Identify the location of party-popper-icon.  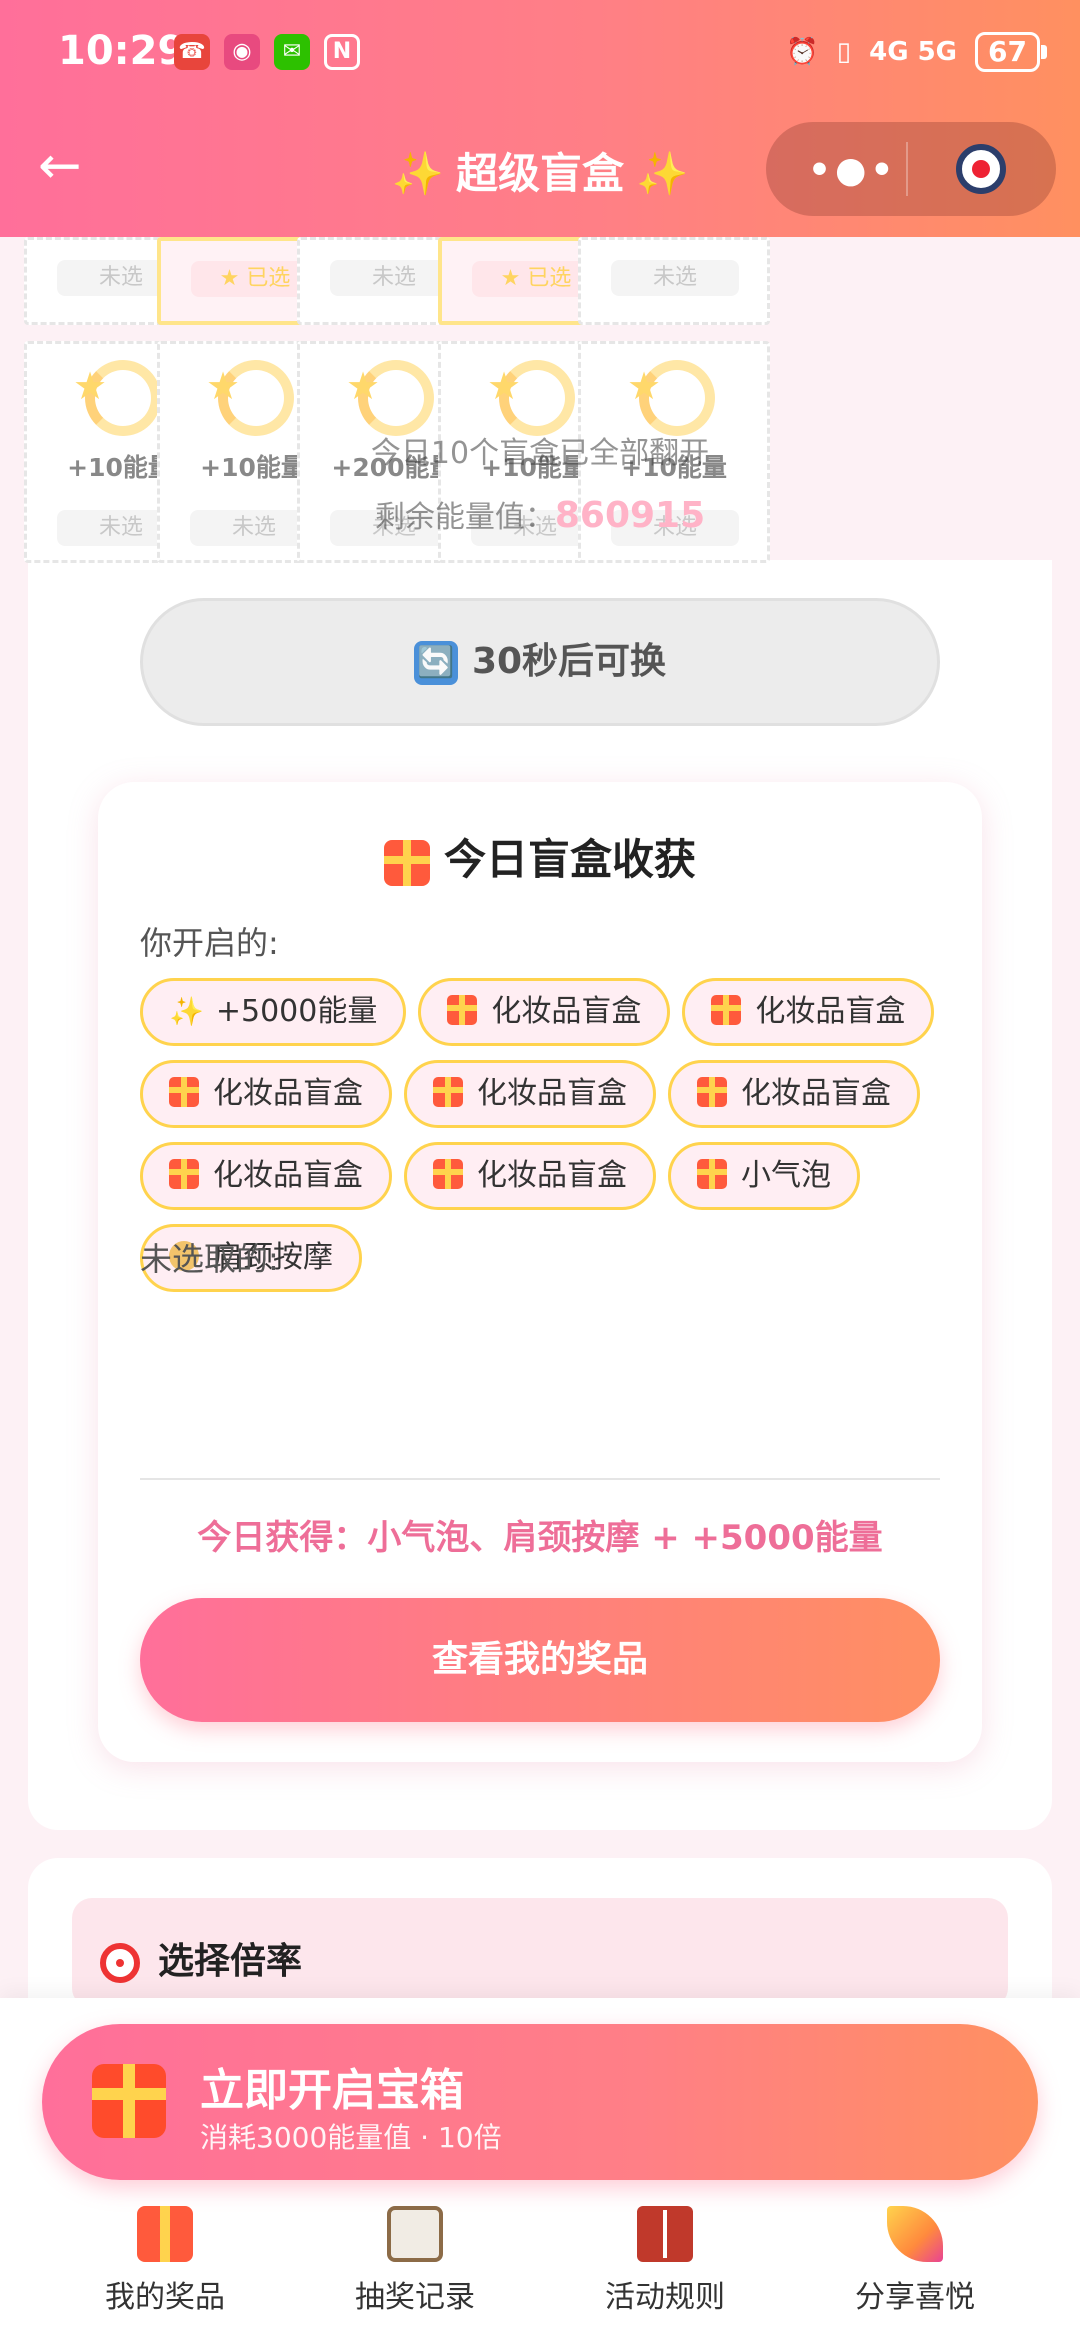
(915, 2234).